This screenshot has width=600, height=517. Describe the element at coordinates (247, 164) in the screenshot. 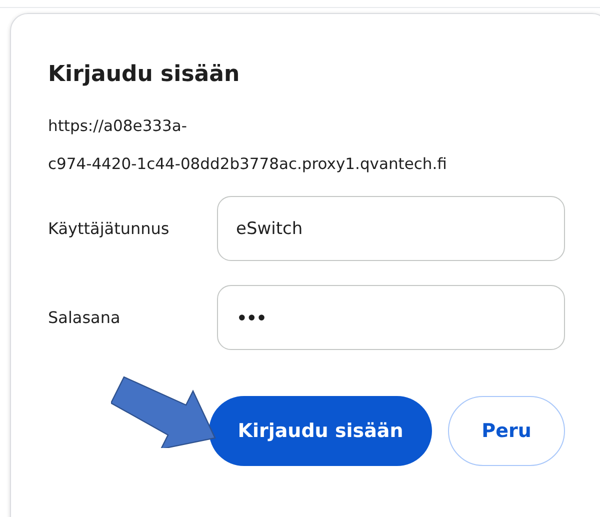

I see `url-text: c974-4420-1c44-08dd2b3778ac.proxy1.qvantech.fi` at that location.